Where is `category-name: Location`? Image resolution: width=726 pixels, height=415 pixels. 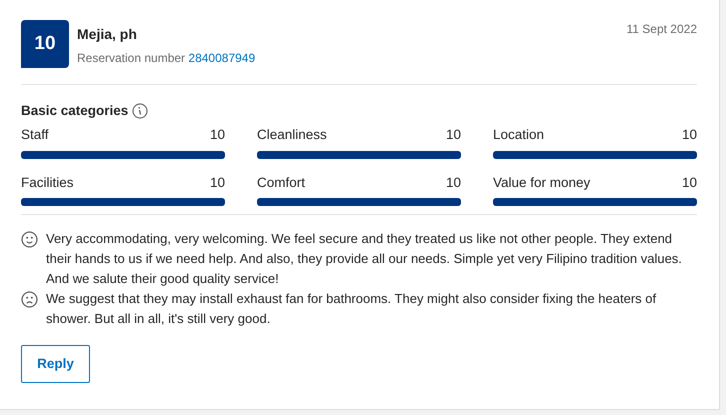 category-name: Location is located at coordinates (518, 135).